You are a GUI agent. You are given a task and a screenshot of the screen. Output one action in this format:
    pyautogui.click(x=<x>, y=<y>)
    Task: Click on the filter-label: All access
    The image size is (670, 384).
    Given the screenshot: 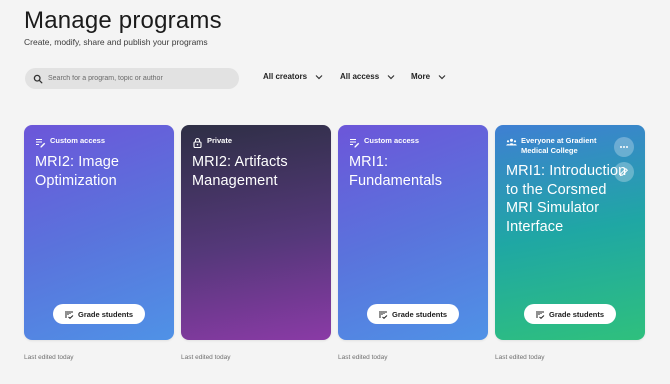 What is the action you would take?
    pyautogui.click(x=360, y=76)
    